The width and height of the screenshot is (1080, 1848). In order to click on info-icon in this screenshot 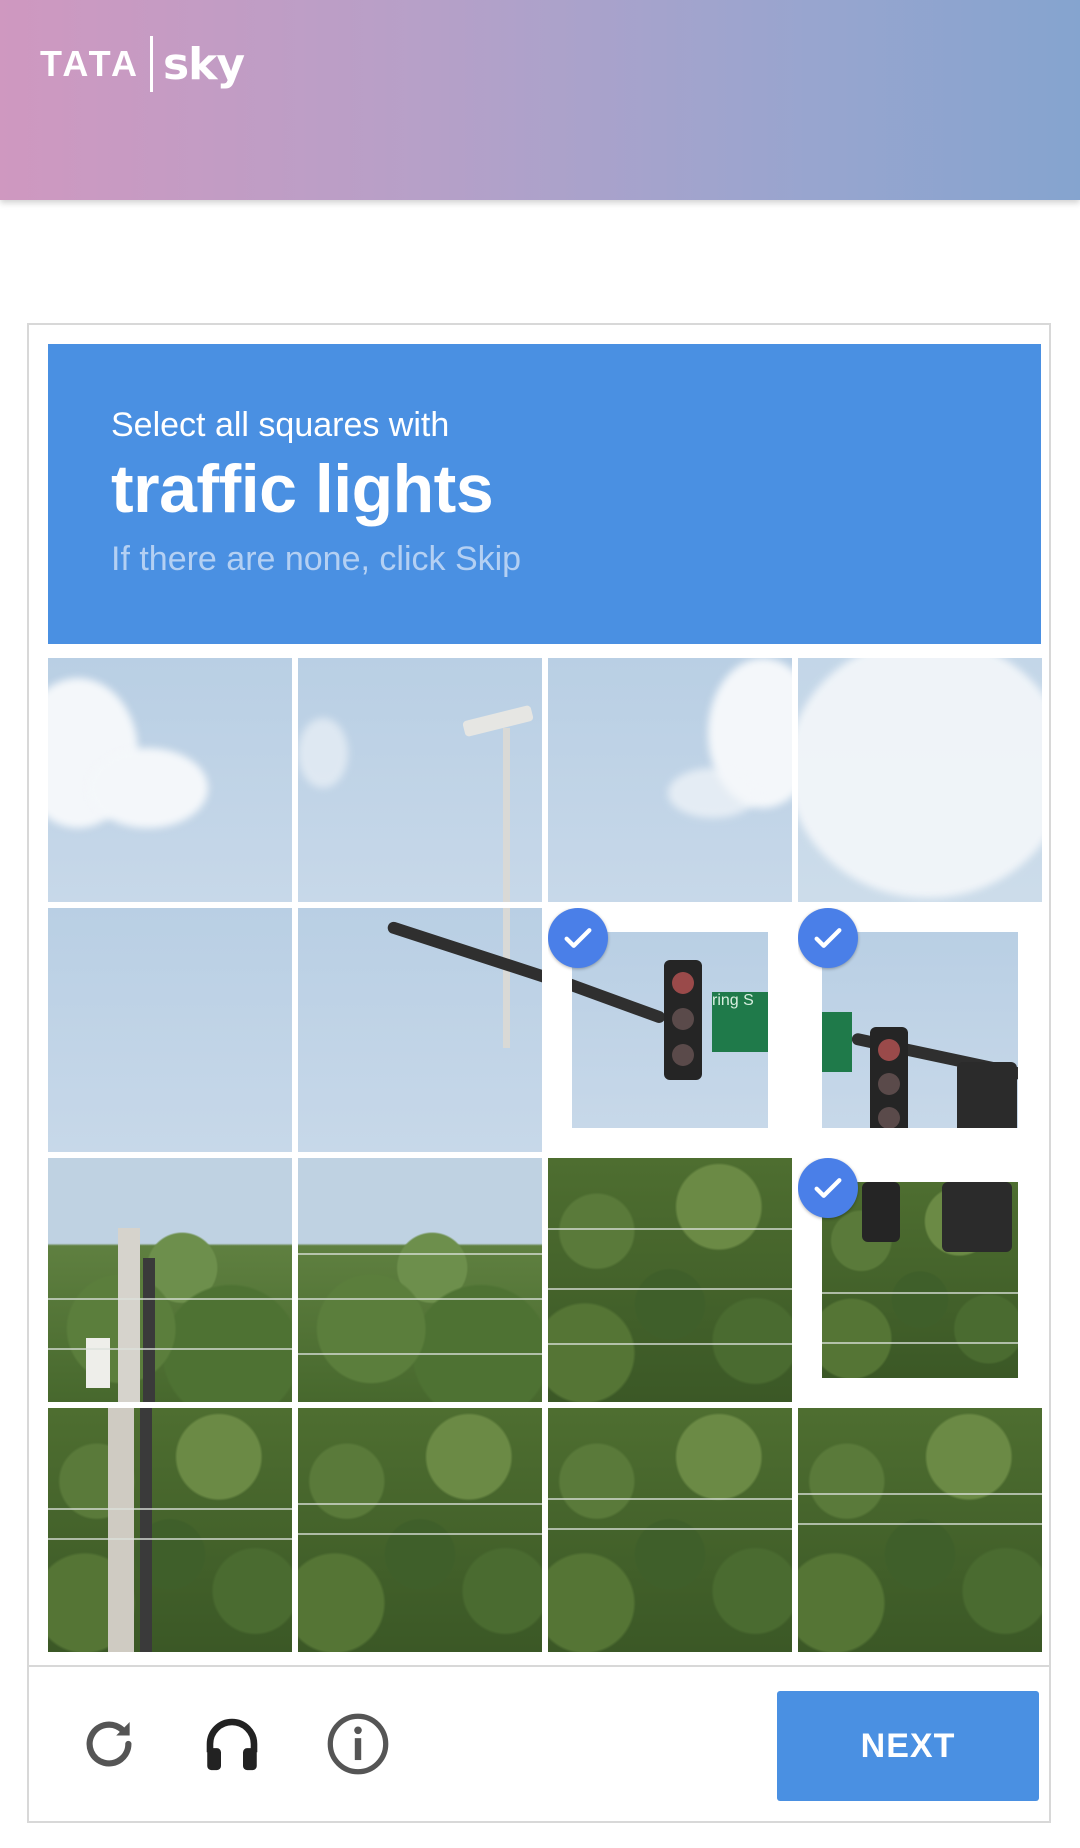, I will do `click(358, 1746)`.